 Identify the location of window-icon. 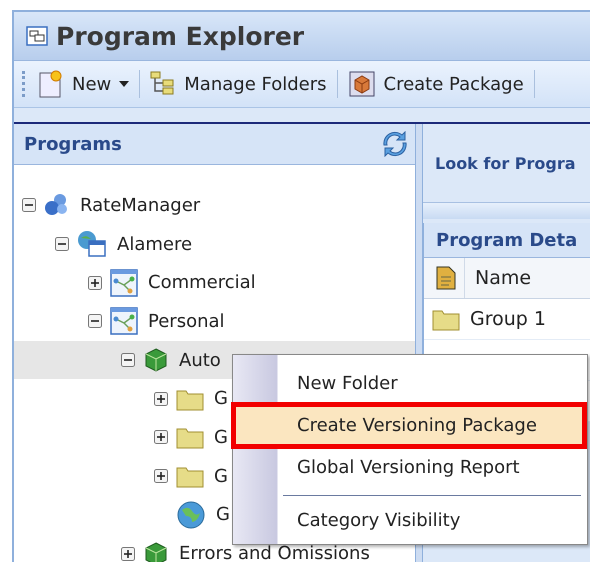
(37, 36).